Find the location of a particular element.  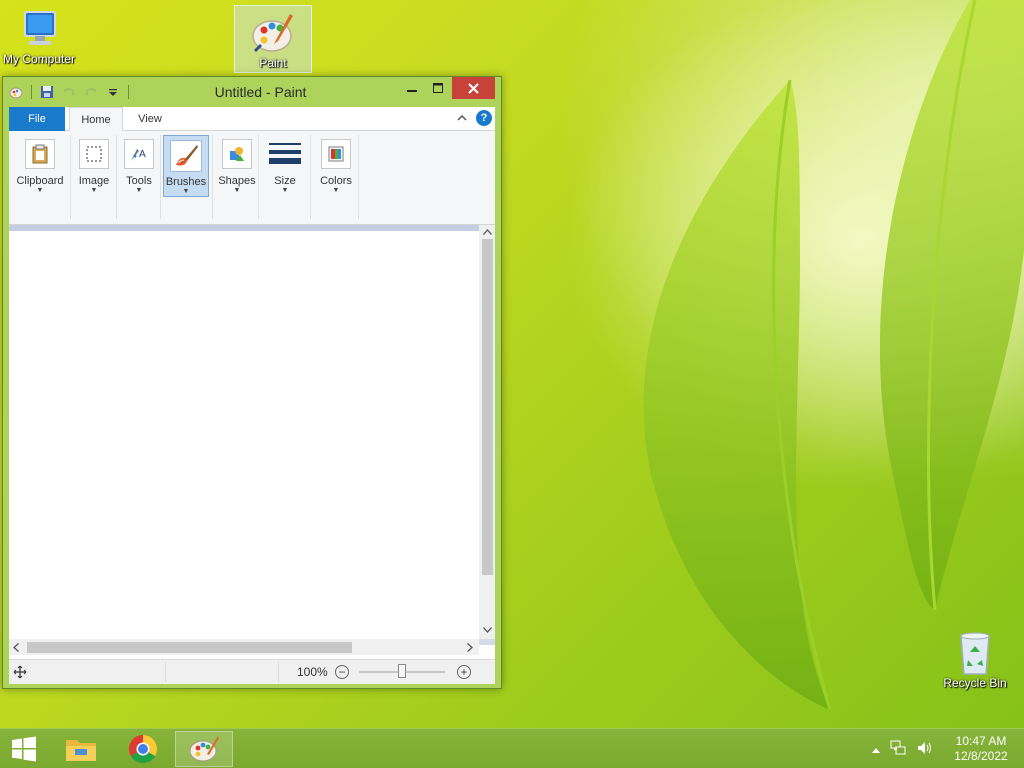

colors-icon is located at coordinates (336, 154).